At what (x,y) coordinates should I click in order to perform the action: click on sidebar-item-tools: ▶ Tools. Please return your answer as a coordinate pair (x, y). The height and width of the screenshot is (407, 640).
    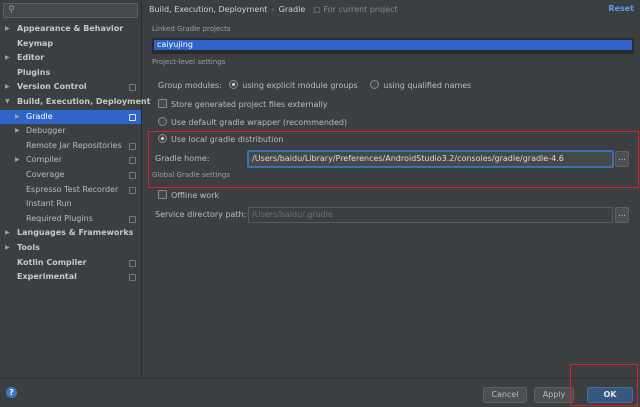
    Looking at the image, I should click on (70, 248).